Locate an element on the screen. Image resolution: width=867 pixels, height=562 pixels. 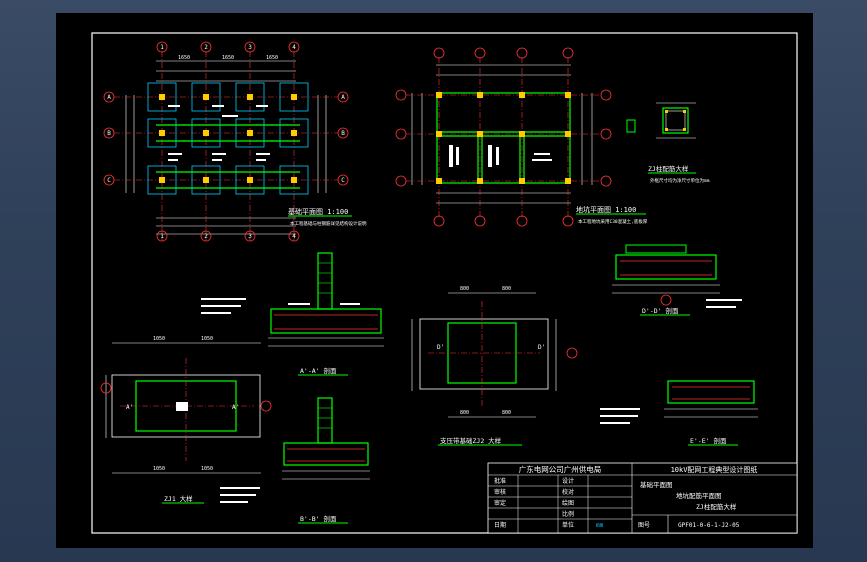
view-title: B'-B' 剖面 is located at coordinates (318, 518).